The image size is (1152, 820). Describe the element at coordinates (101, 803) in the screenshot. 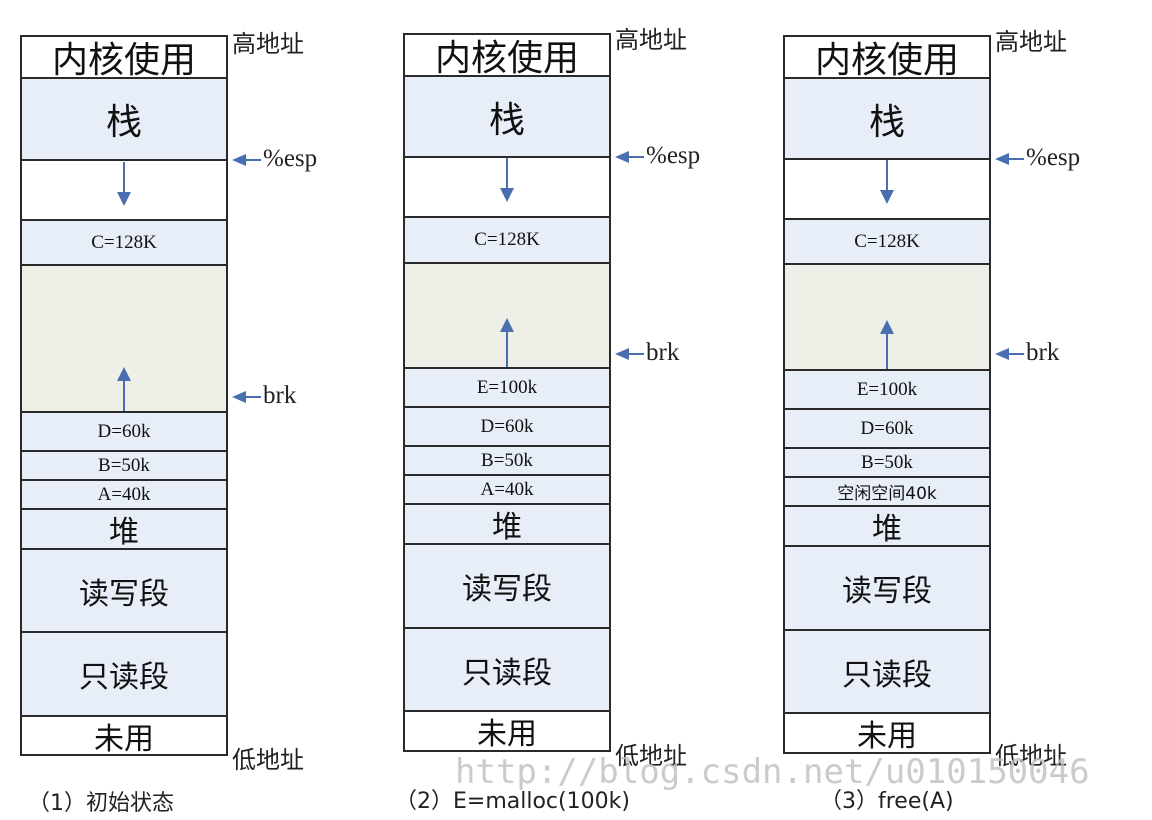

I see `diagram-caption: （1）初始状态` at that location.